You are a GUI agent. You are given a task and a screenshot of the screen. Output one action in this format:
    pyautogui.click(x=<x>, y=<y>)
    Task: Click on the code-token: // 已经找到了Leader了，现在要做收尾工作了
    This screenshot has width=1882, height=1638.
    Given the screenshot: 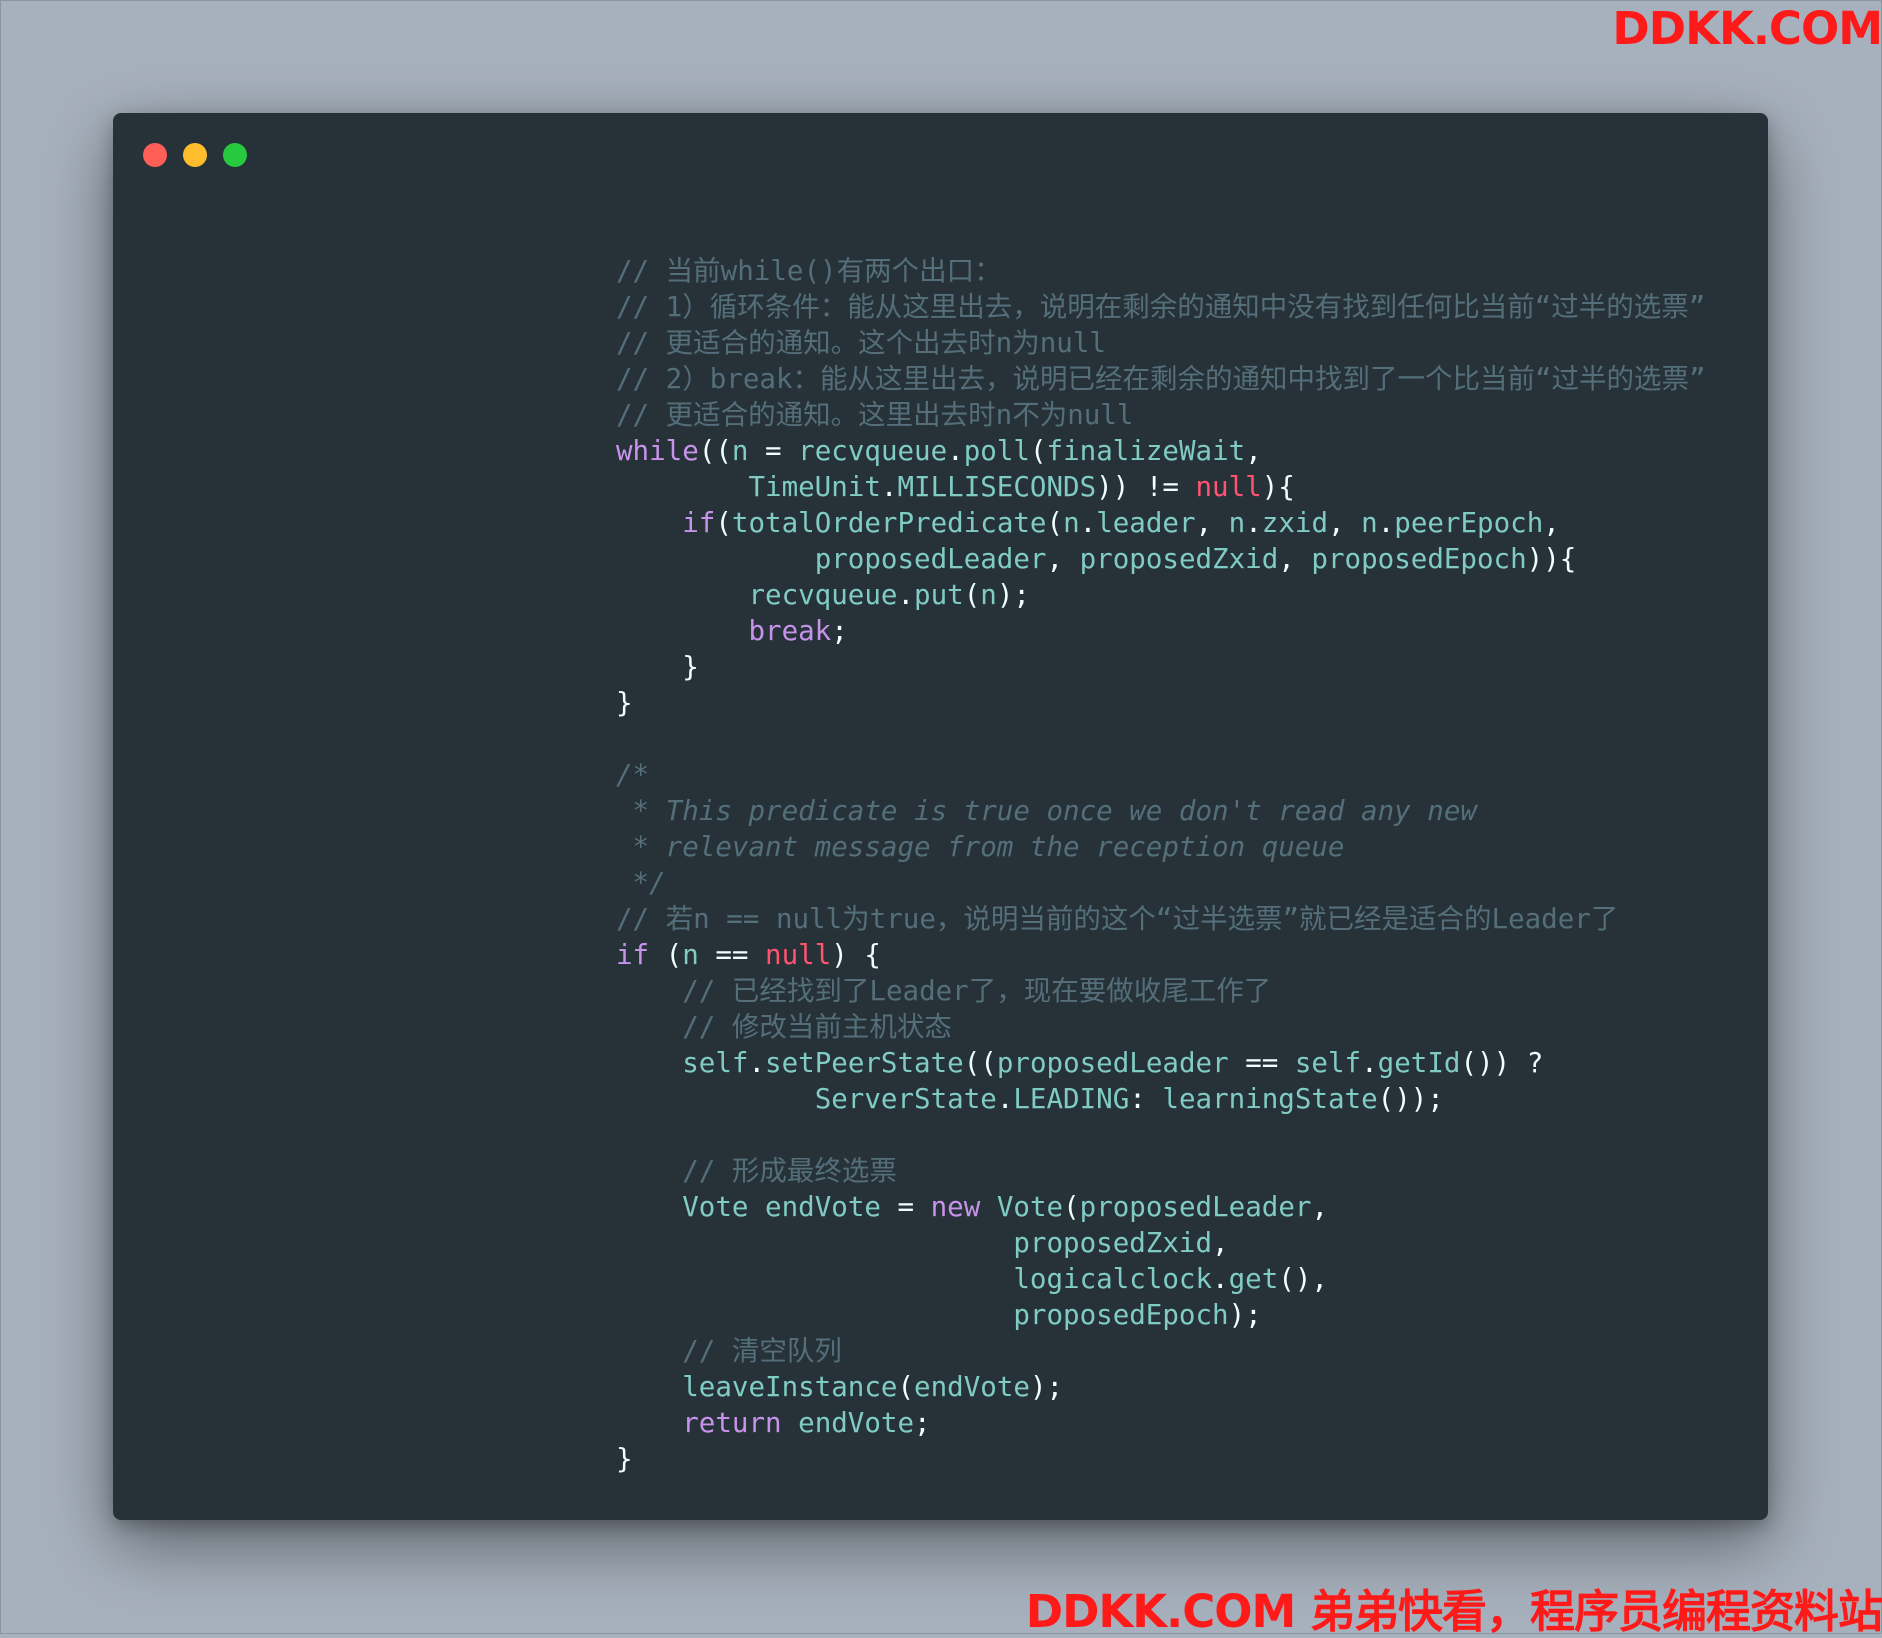 What is the action you would take?
    pyautogui.click(x=977, y=991)
    